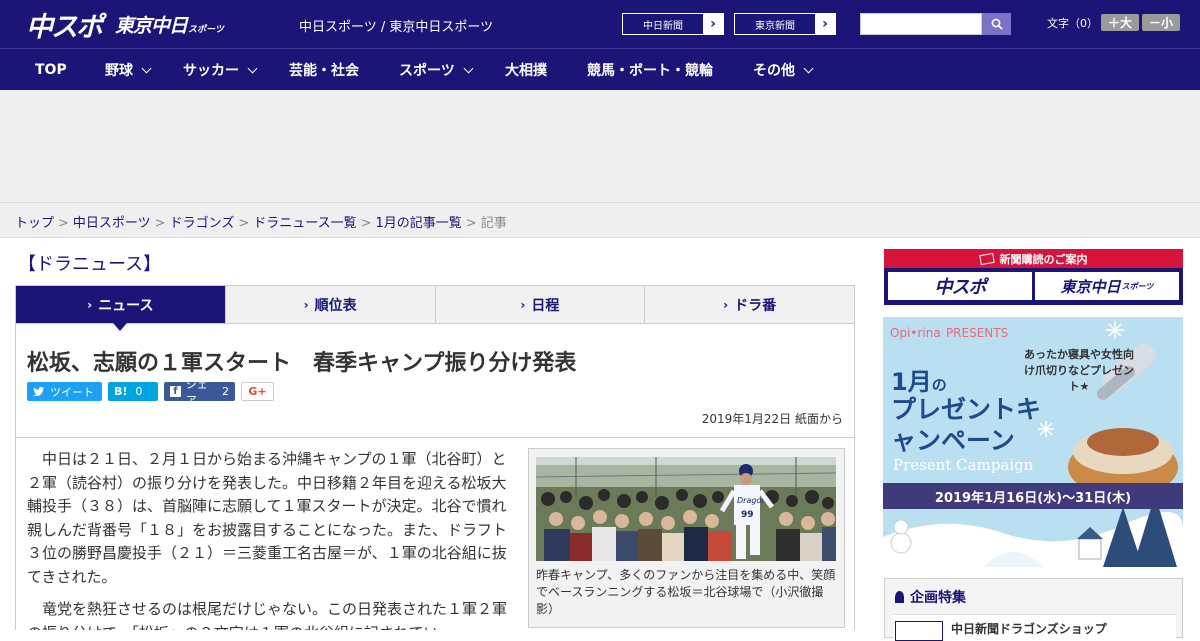  I want to click on breadcrumb-link-top: トップ, so click(34, 223).